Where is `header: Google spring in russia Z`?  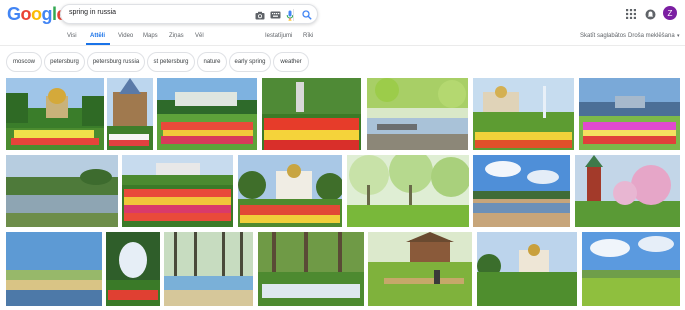 header: Google spring in russia Z is located at coordinates (342, 14).